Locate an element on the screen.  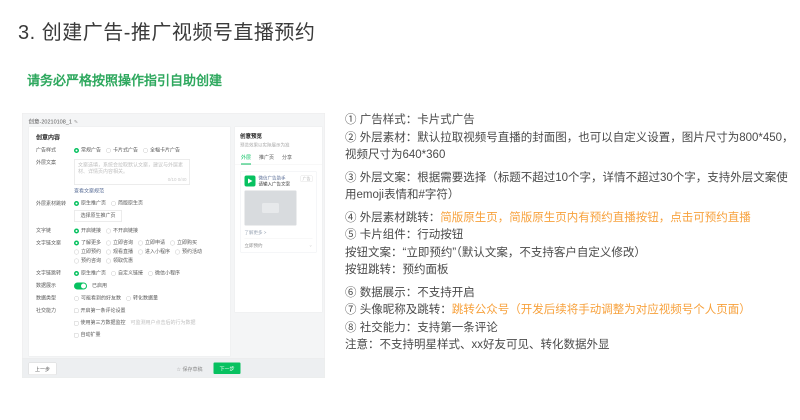
form-row: 使用第三方数据监控 可监测用户点击后的行为数据 is located at coordinates (129, 323).